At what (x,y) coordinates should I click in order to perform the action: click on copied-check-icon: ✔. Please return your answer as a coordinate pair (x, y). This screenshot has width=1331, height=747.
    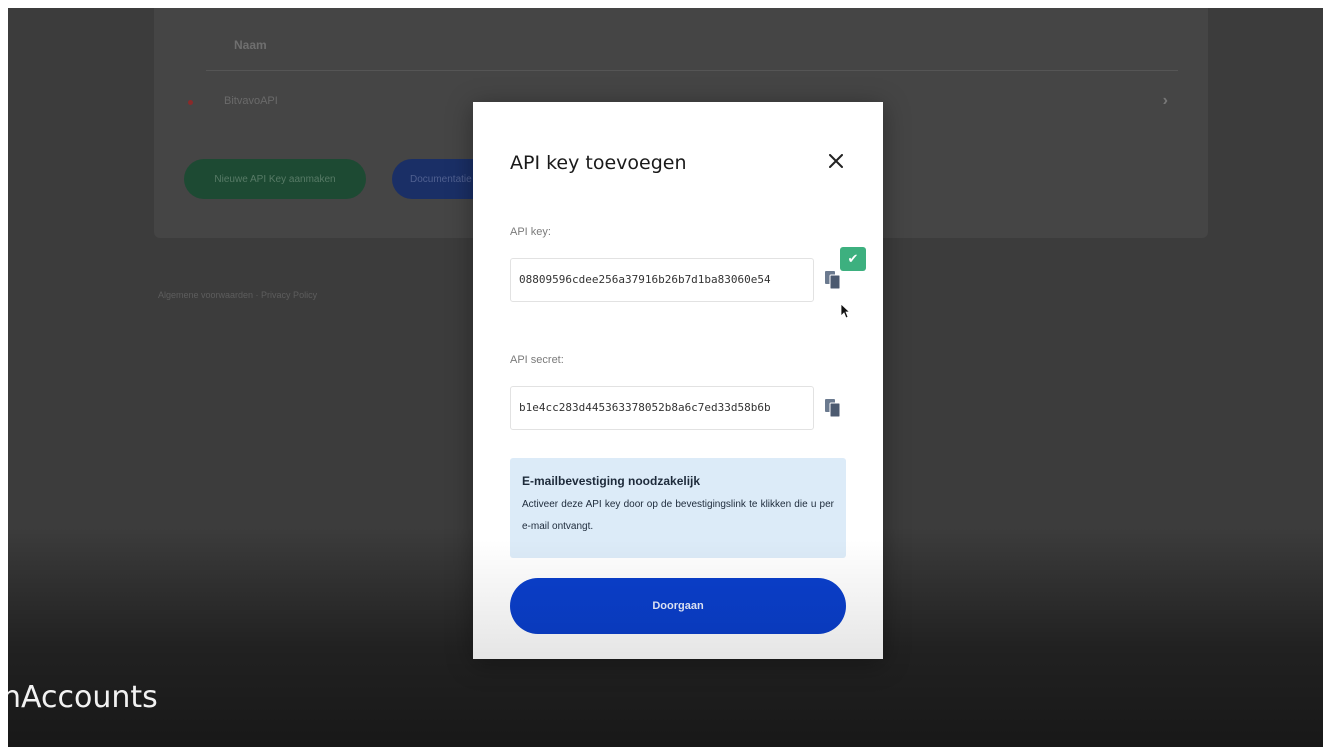
    Looking at the image, I should click on (853, 259).